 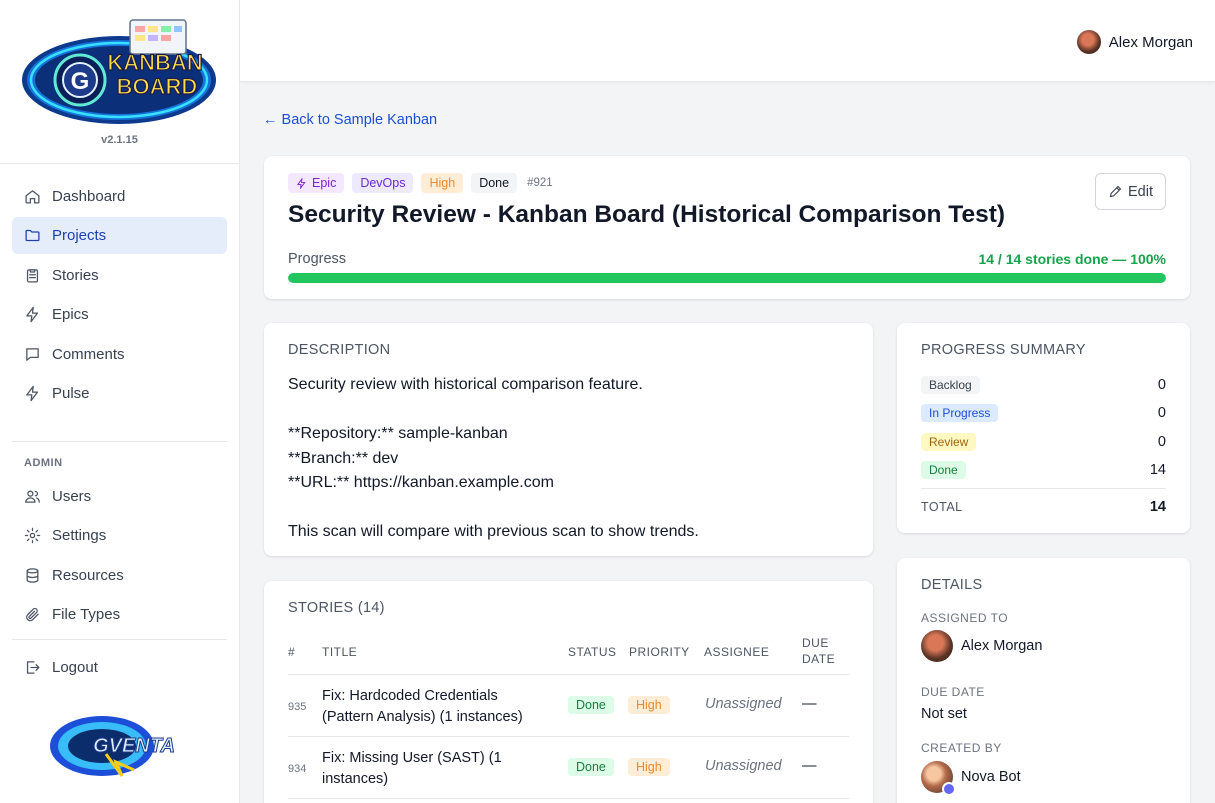 I want to click on nav-item-stories: Stories, so click(x=119, y=275).